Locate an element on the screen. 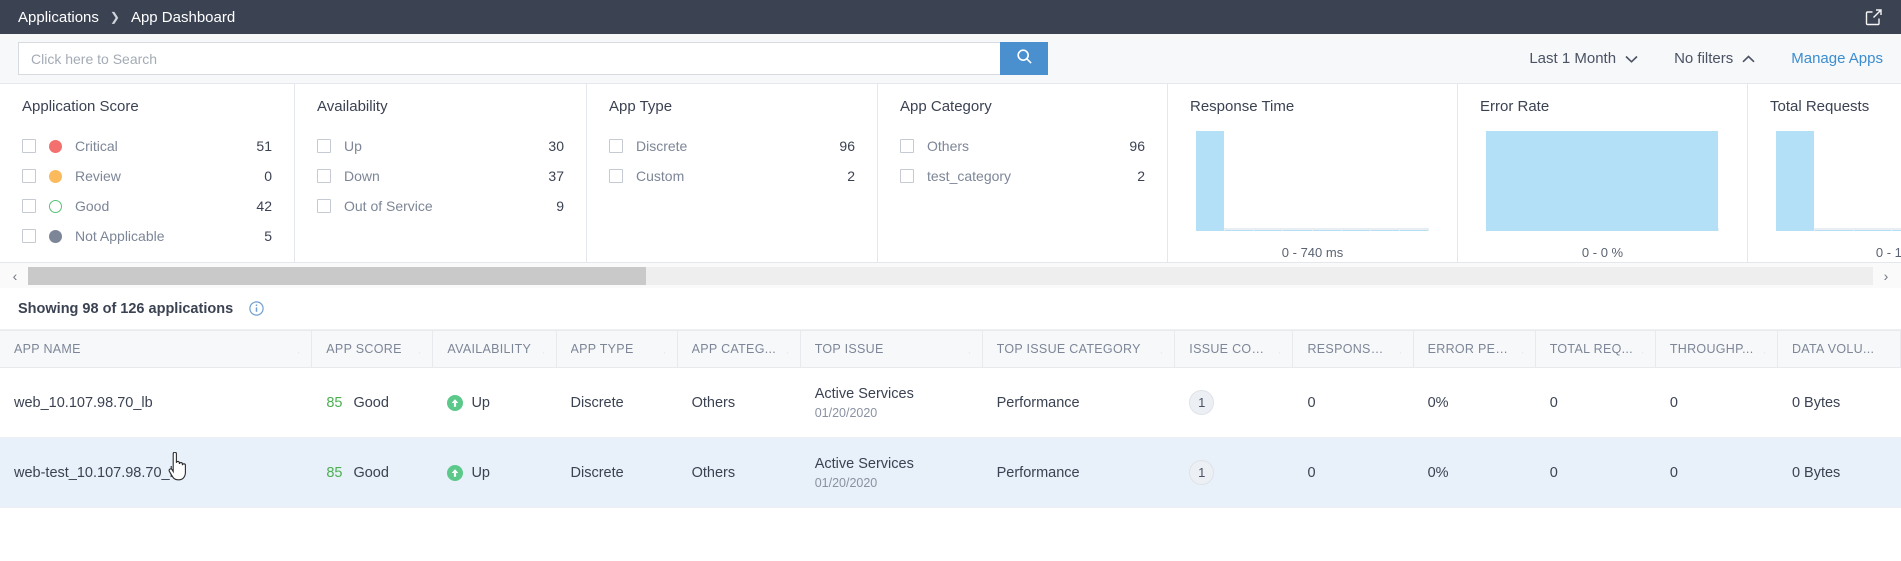 Image resolution: width=1901 pixels, height=561 pixels. external-link-icon is located at coordinates (1874, 17).